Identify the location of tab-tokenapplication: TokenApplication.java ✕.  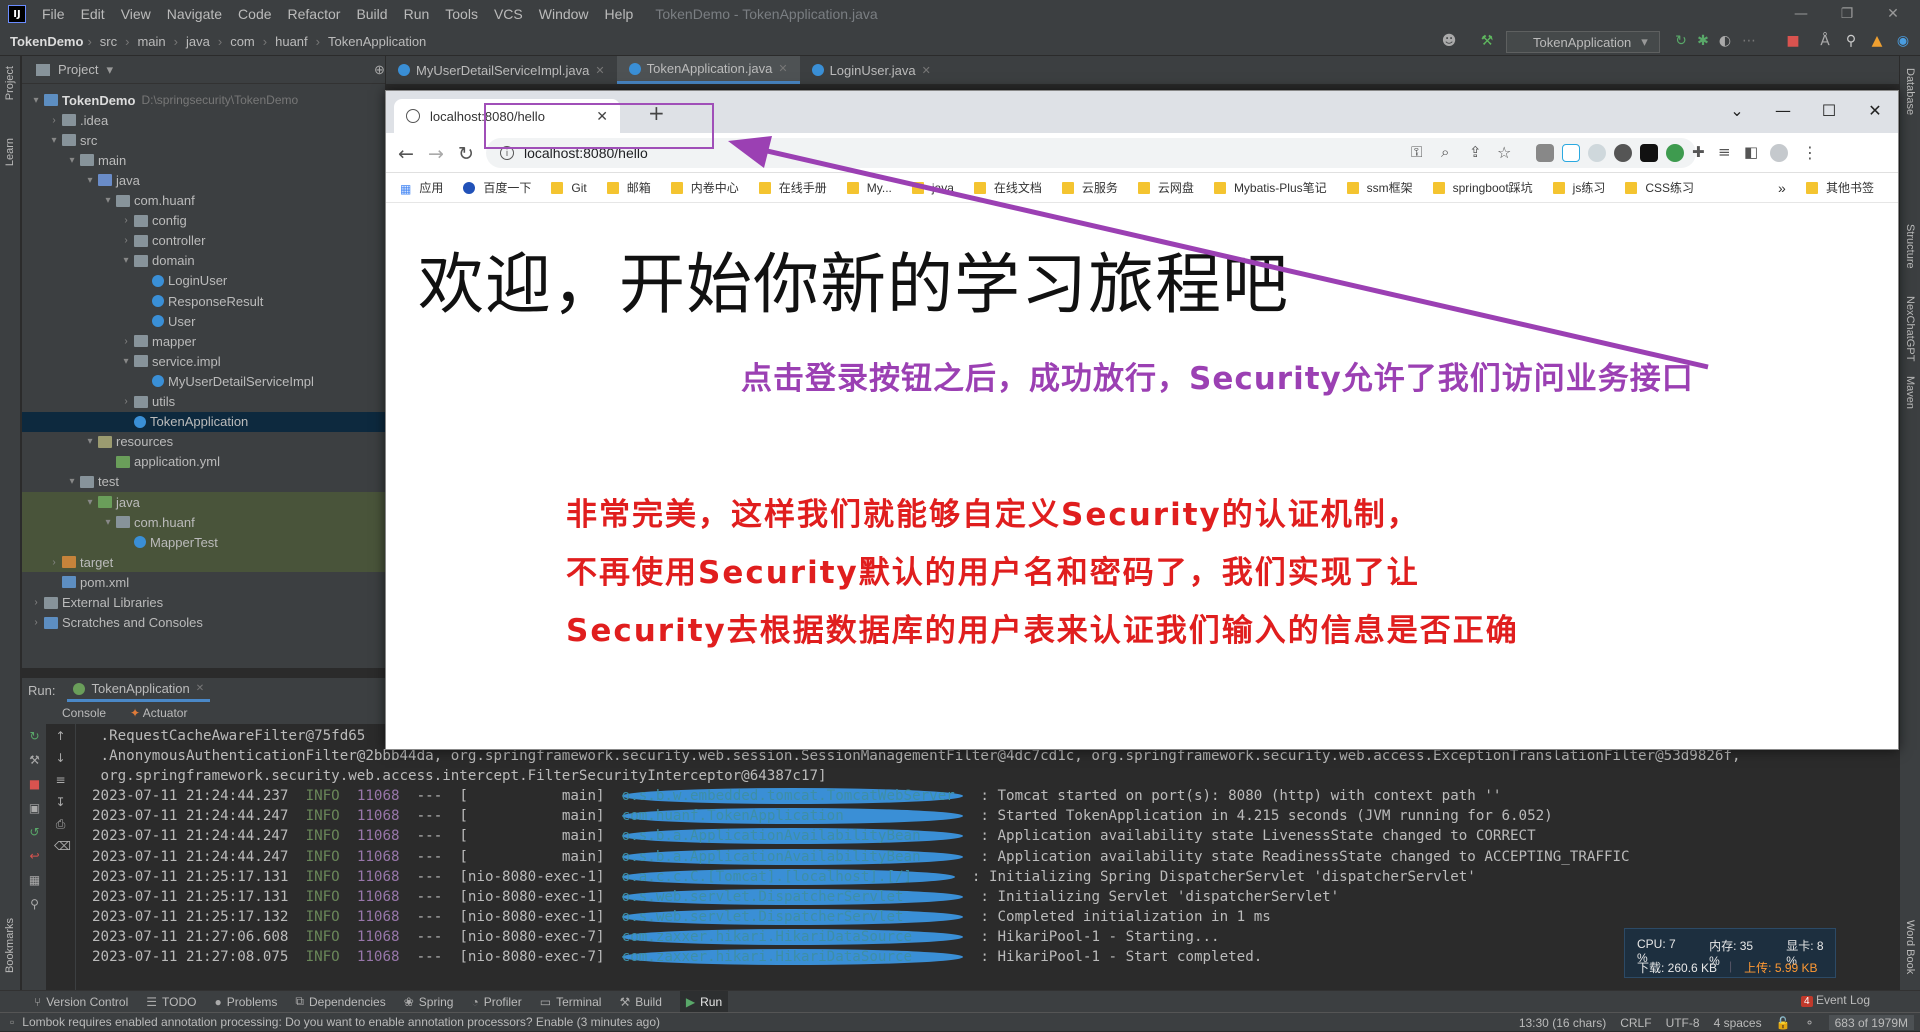
(708, 70).